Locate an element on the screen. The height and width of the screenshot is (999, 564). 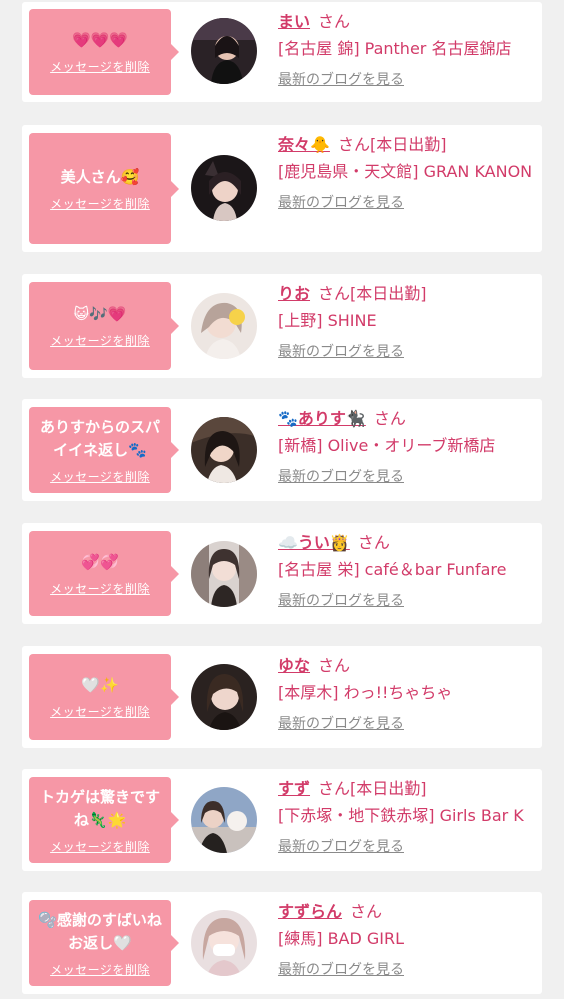
shop-name: [鹿児島県・天文館] GRAN KANON is located at coordinates (405, 171).